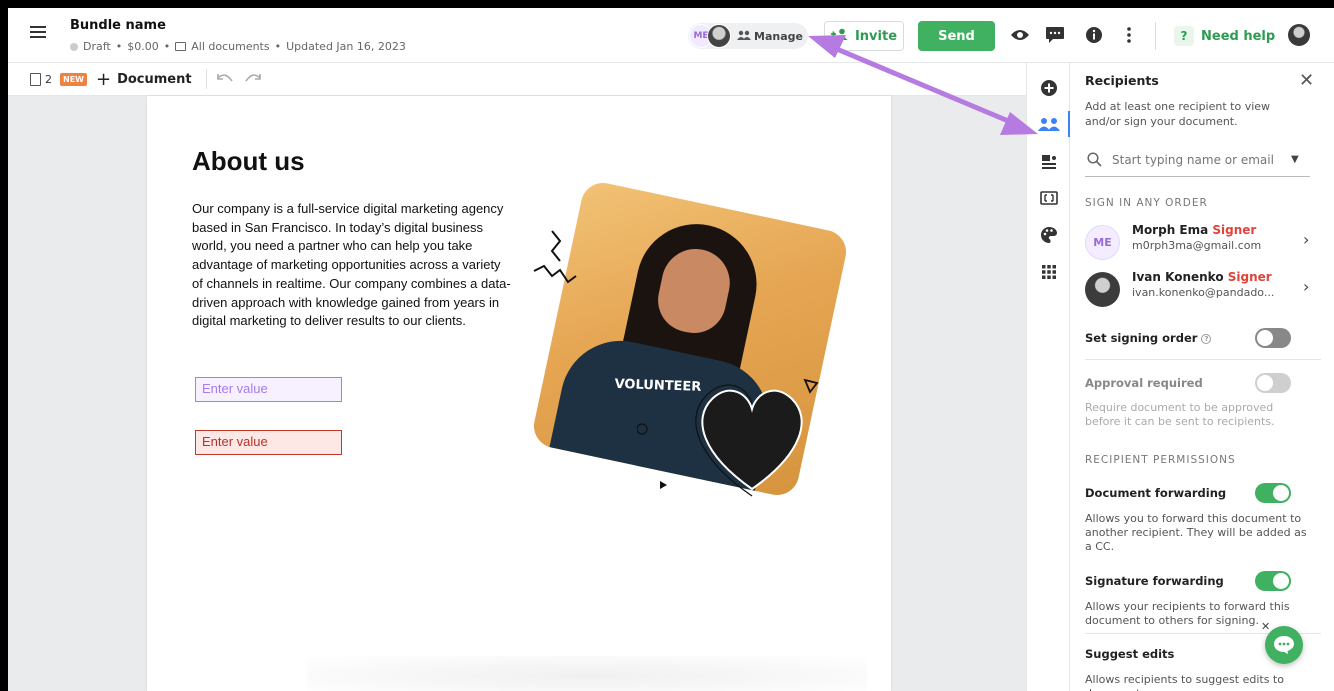  What do you see at coordinates (1102, 289) in the screenshot?
I see `recipient-avatar` at bounding box center [1102, 289].